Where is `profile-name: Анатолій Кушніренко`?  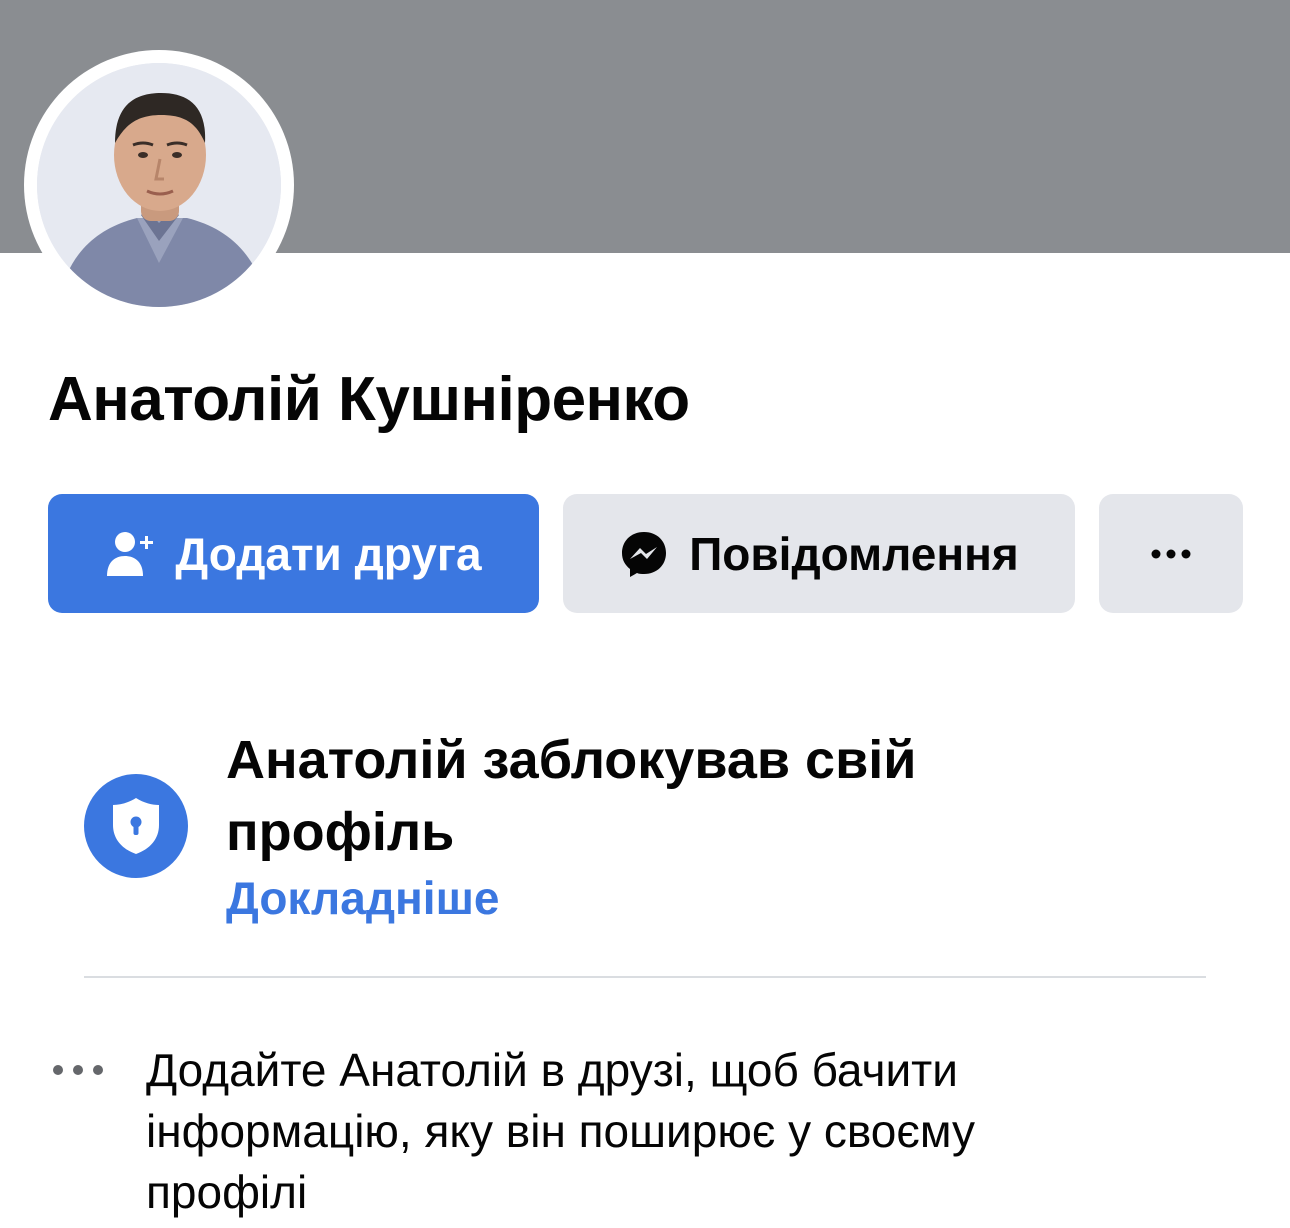 profile-name: Анатолій Кушніренко is located at coordinates (369, 399).